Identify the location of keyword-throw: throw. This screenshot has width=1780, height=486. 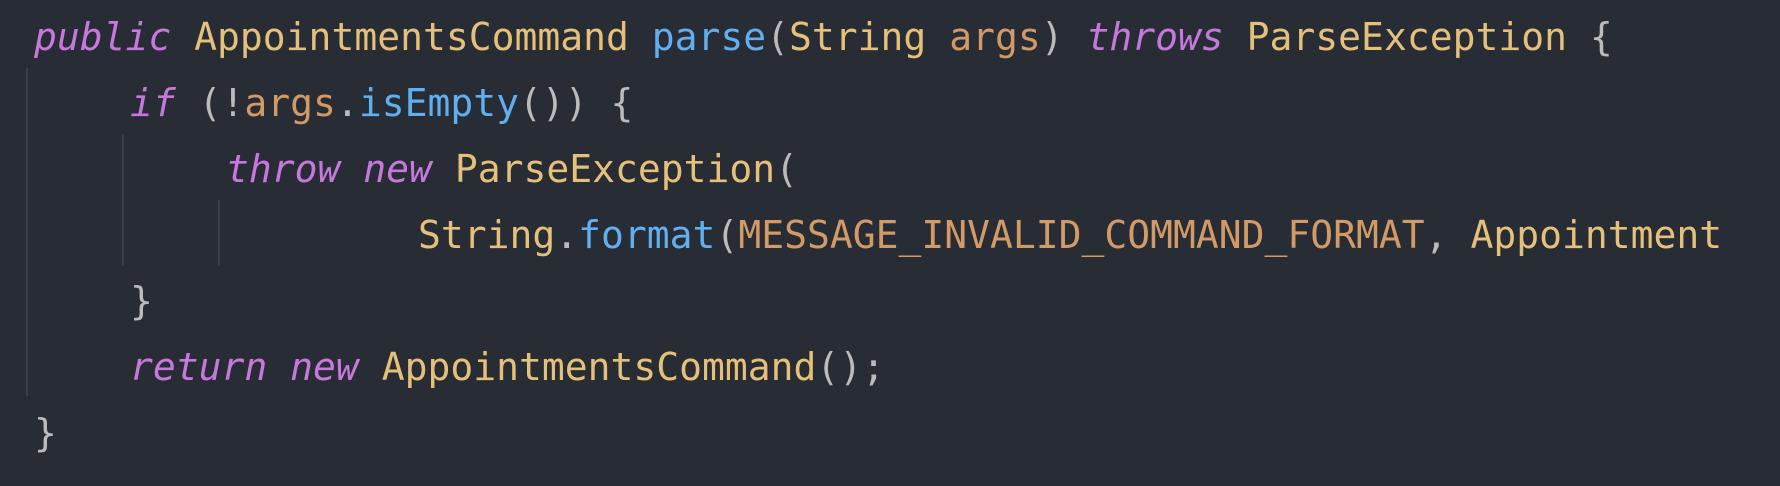
(283, 169).